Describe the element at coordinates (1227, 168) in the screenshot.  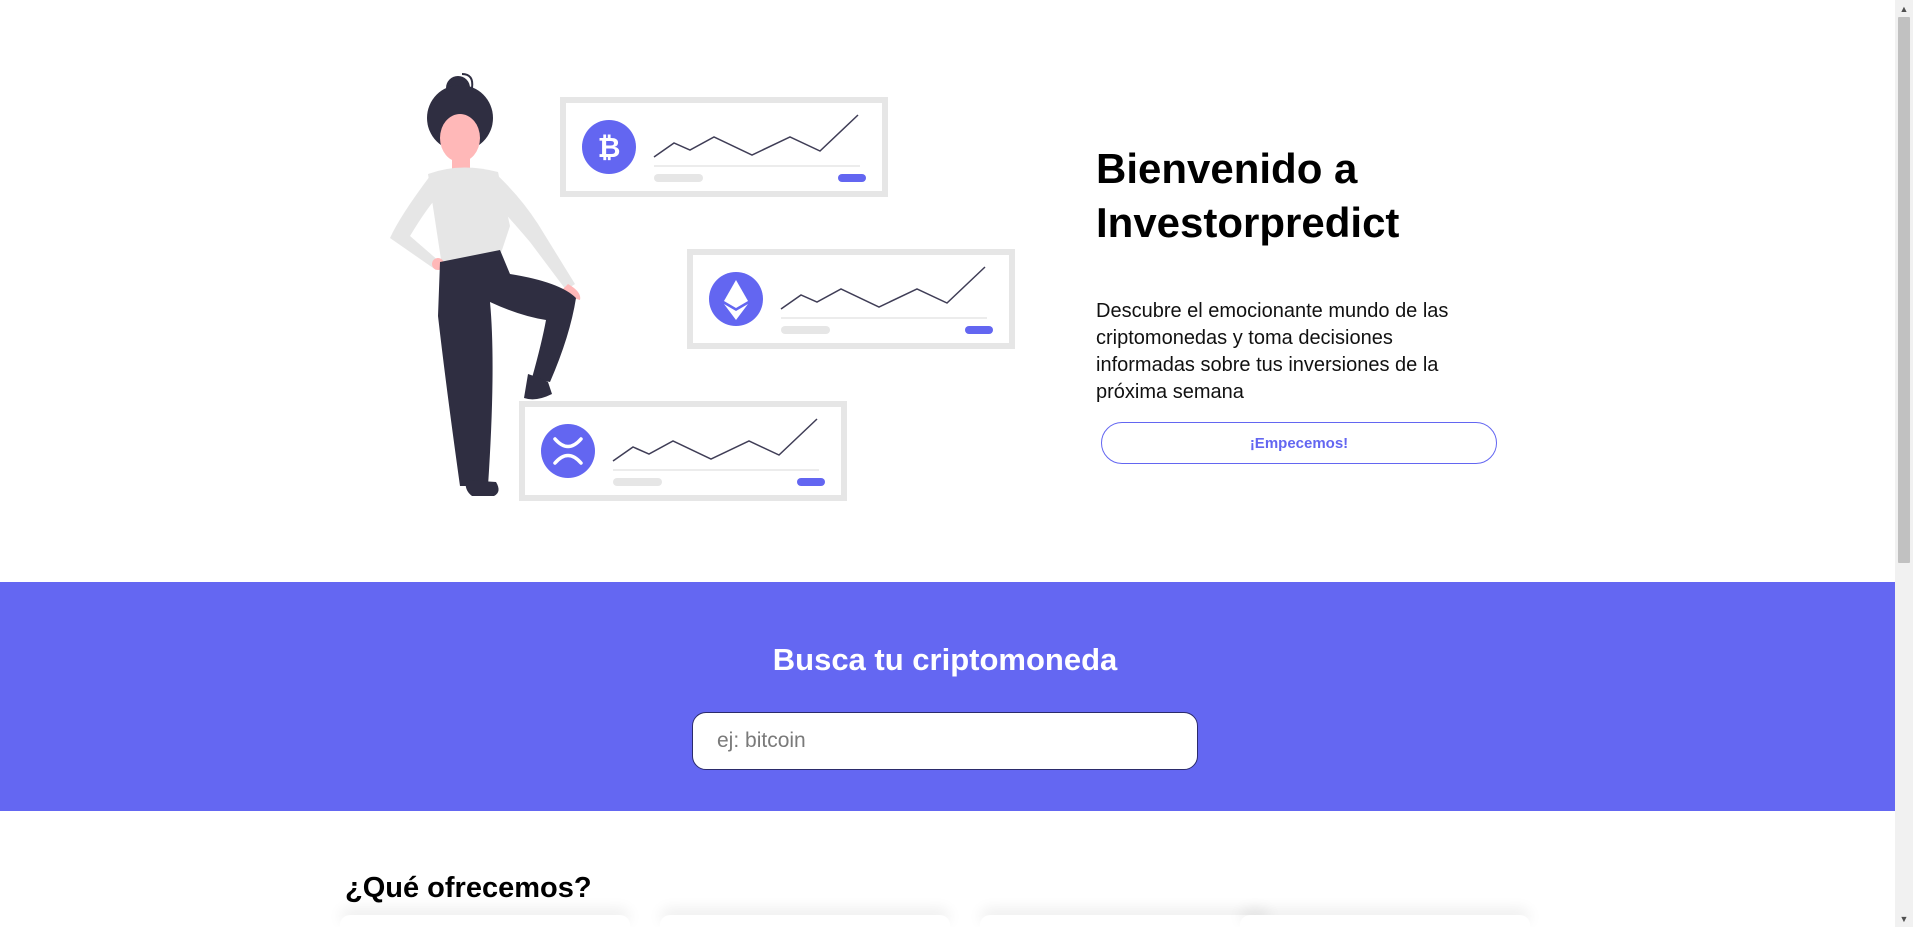
I see `hero-title-line1: Bienvenido a` at that location.